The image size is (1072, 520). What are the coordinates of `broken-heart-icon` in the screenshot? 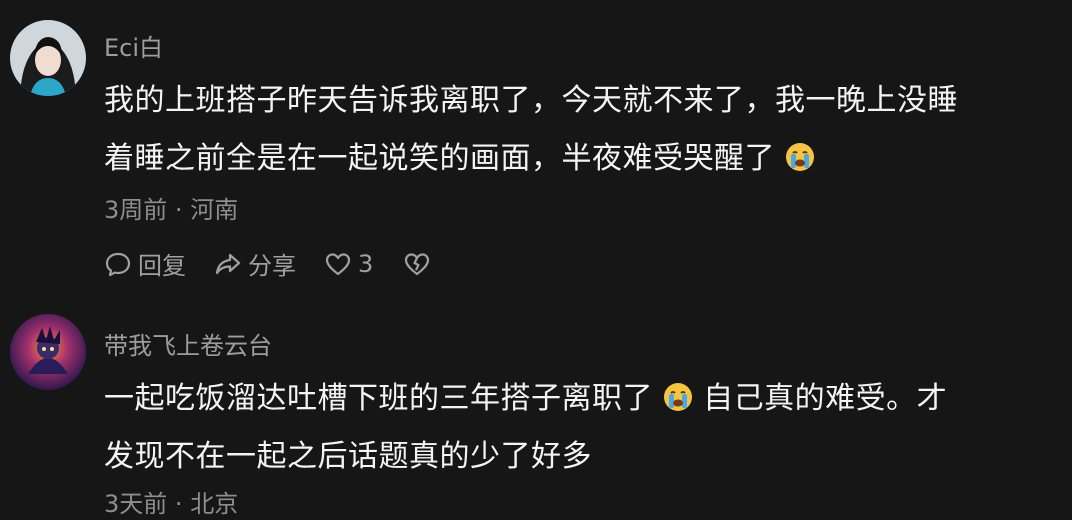 It's located at (417, 263).